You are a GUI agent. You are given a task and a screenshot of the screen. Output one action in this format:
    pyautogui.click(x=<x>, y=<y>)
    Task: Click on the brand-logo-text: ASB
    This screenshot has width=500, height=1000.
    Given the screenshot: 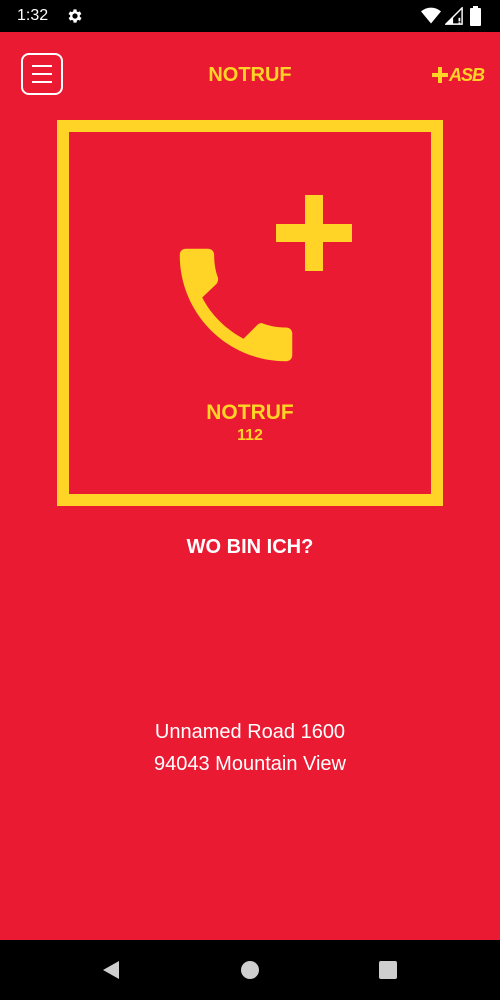 What is the action you would take?
    pyautogui.click(x=467, y=75)
    